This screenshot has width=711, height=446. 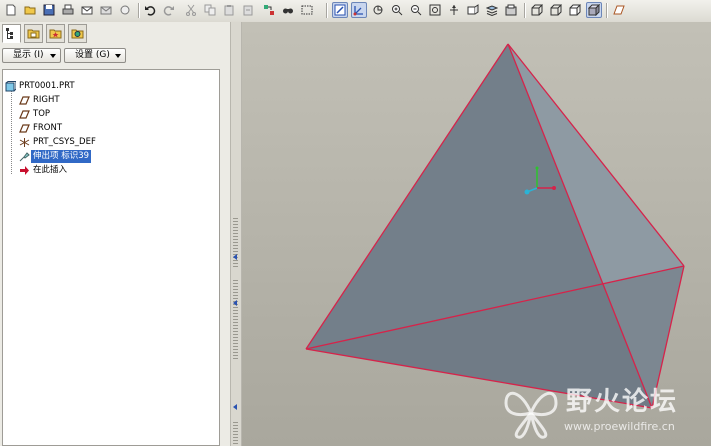 What do you see at coordinates (150, 10) in the screenshot?
I see `undo-icon` at bounding box center [150, 10].